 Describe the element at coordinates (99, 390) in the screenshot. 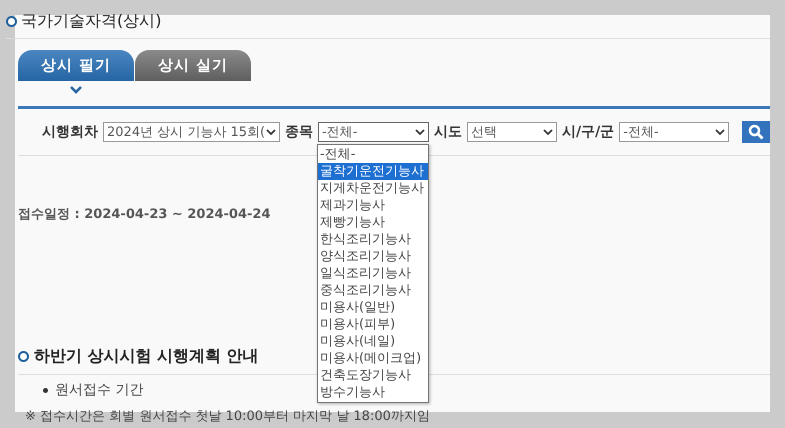

I see `list-item: 원서접수 기간` at that location.